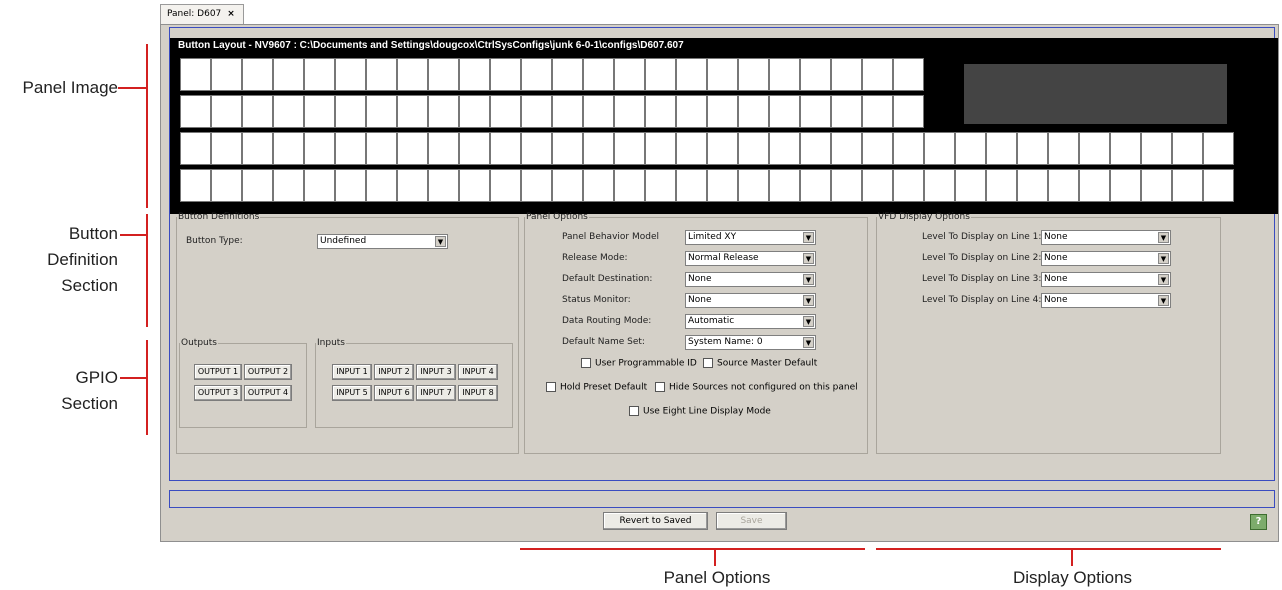 The image size is (1282, 590). What do you see at coordinates (478, 372) in the screenshot?
I see `input-4-button: INPUT 4` at bounding box center [478, 372].